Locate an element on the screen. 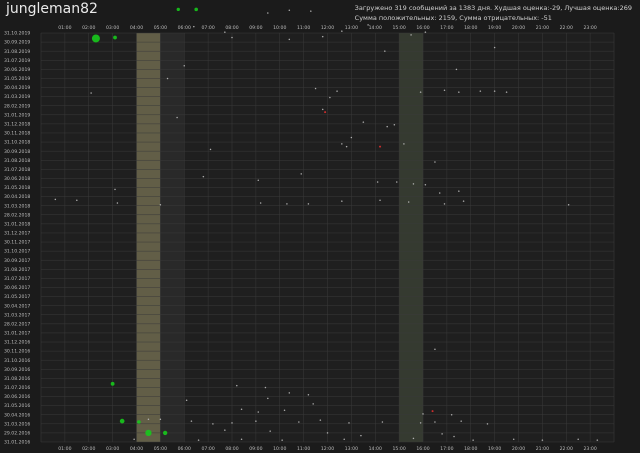 This screenshot has height=453, width=640. y-tick-label: 30.11.2016 is located at coordinates (17, 352).